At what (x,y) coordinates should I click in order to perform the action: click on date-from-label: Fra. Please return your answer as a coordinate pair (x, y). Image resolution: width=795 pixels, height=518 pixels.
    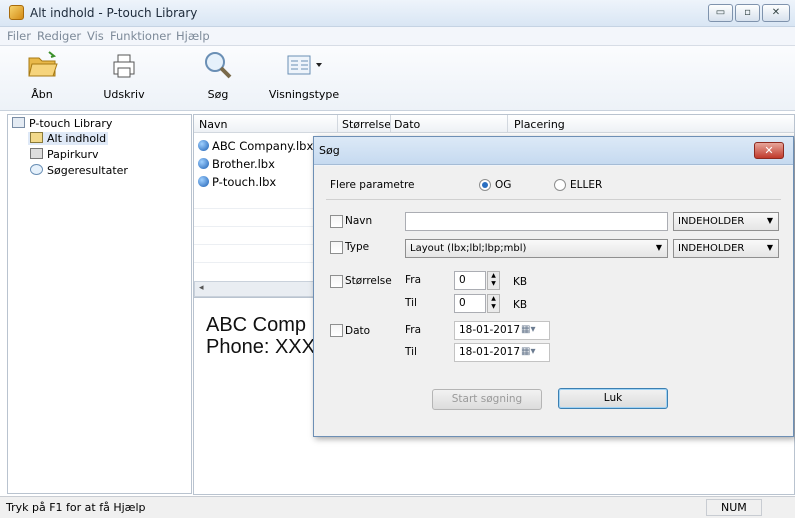
    Looking at the image, I should click on (413, 330).